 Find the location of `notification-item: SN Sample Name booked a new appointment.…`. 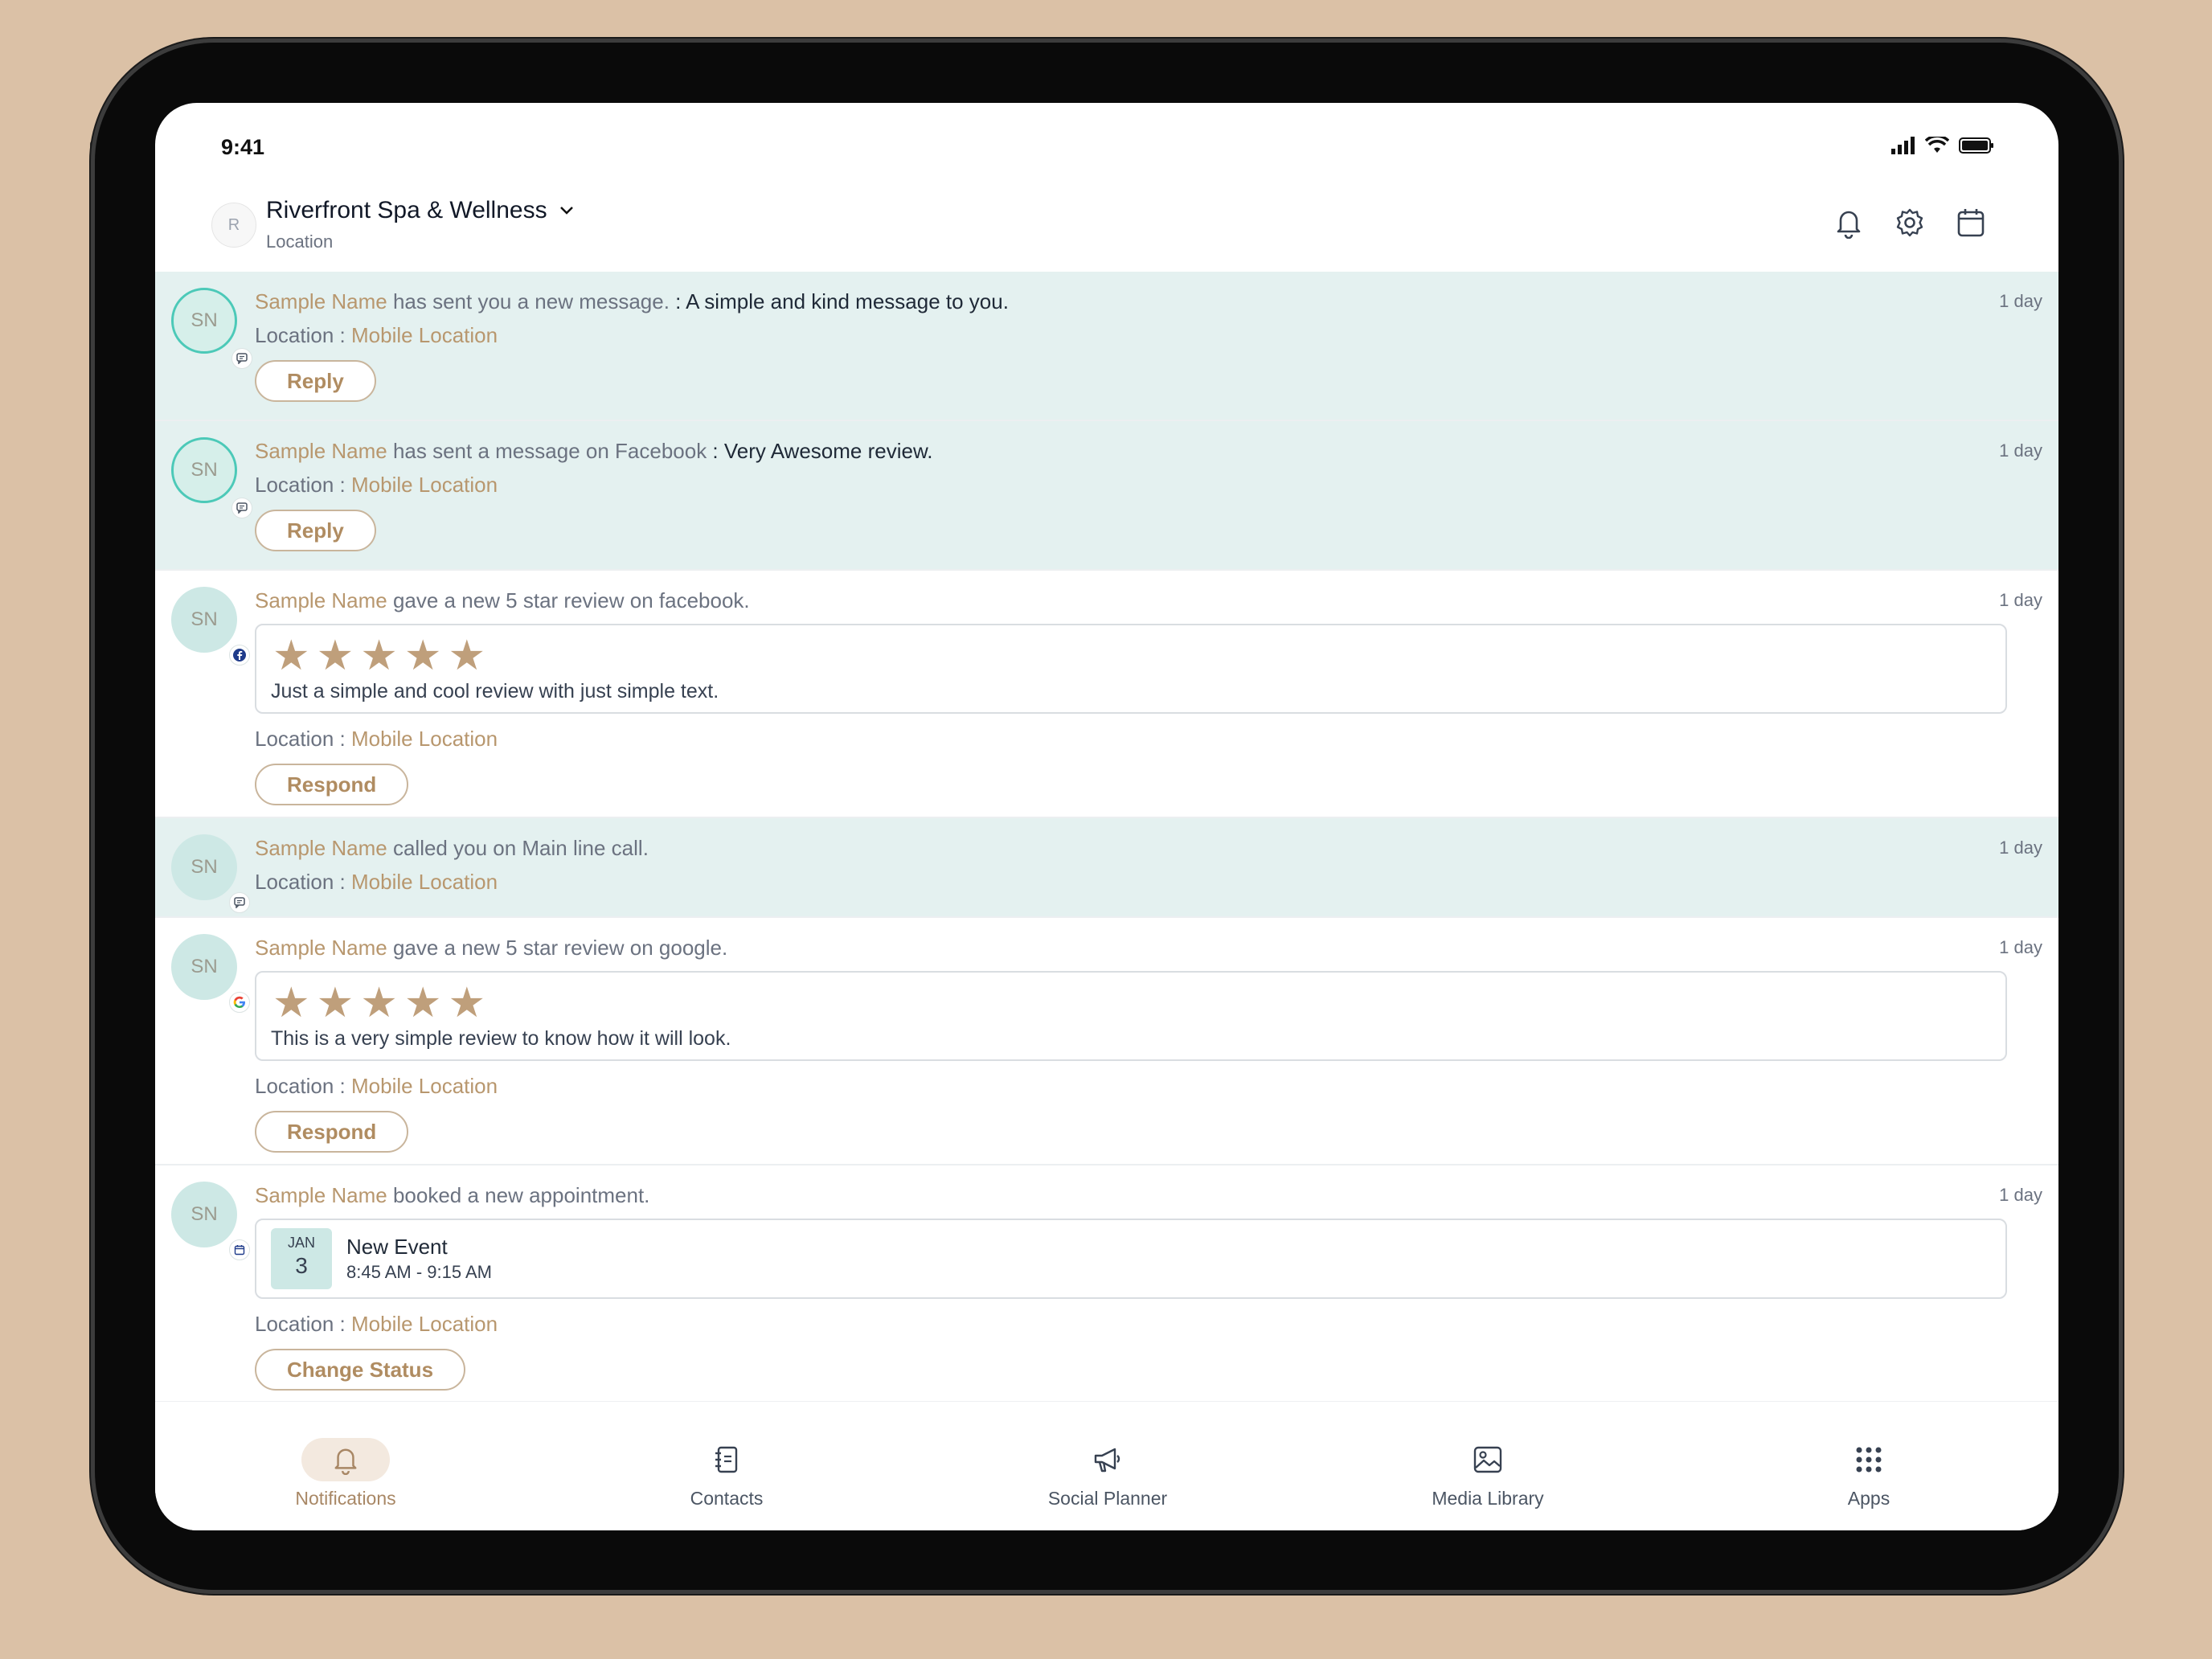

notification-item: SN Sample Name booked a new appointment.… is located at coordinates (1106, 1284).